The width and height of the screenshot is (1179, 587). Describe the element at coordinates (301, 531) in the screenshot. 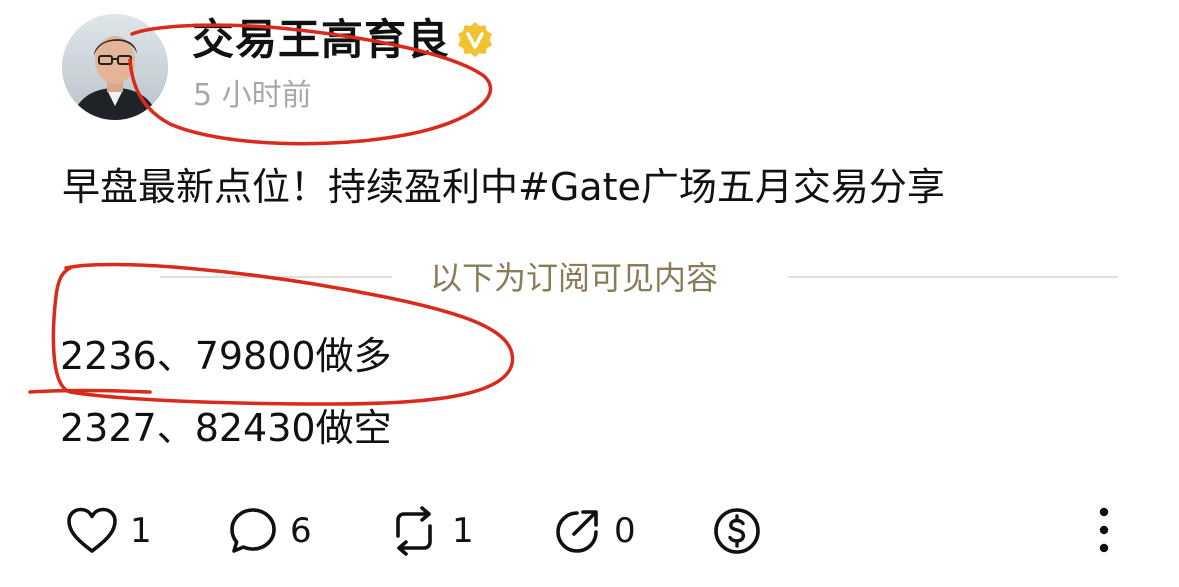

I see `comment-count: 6` at that location.